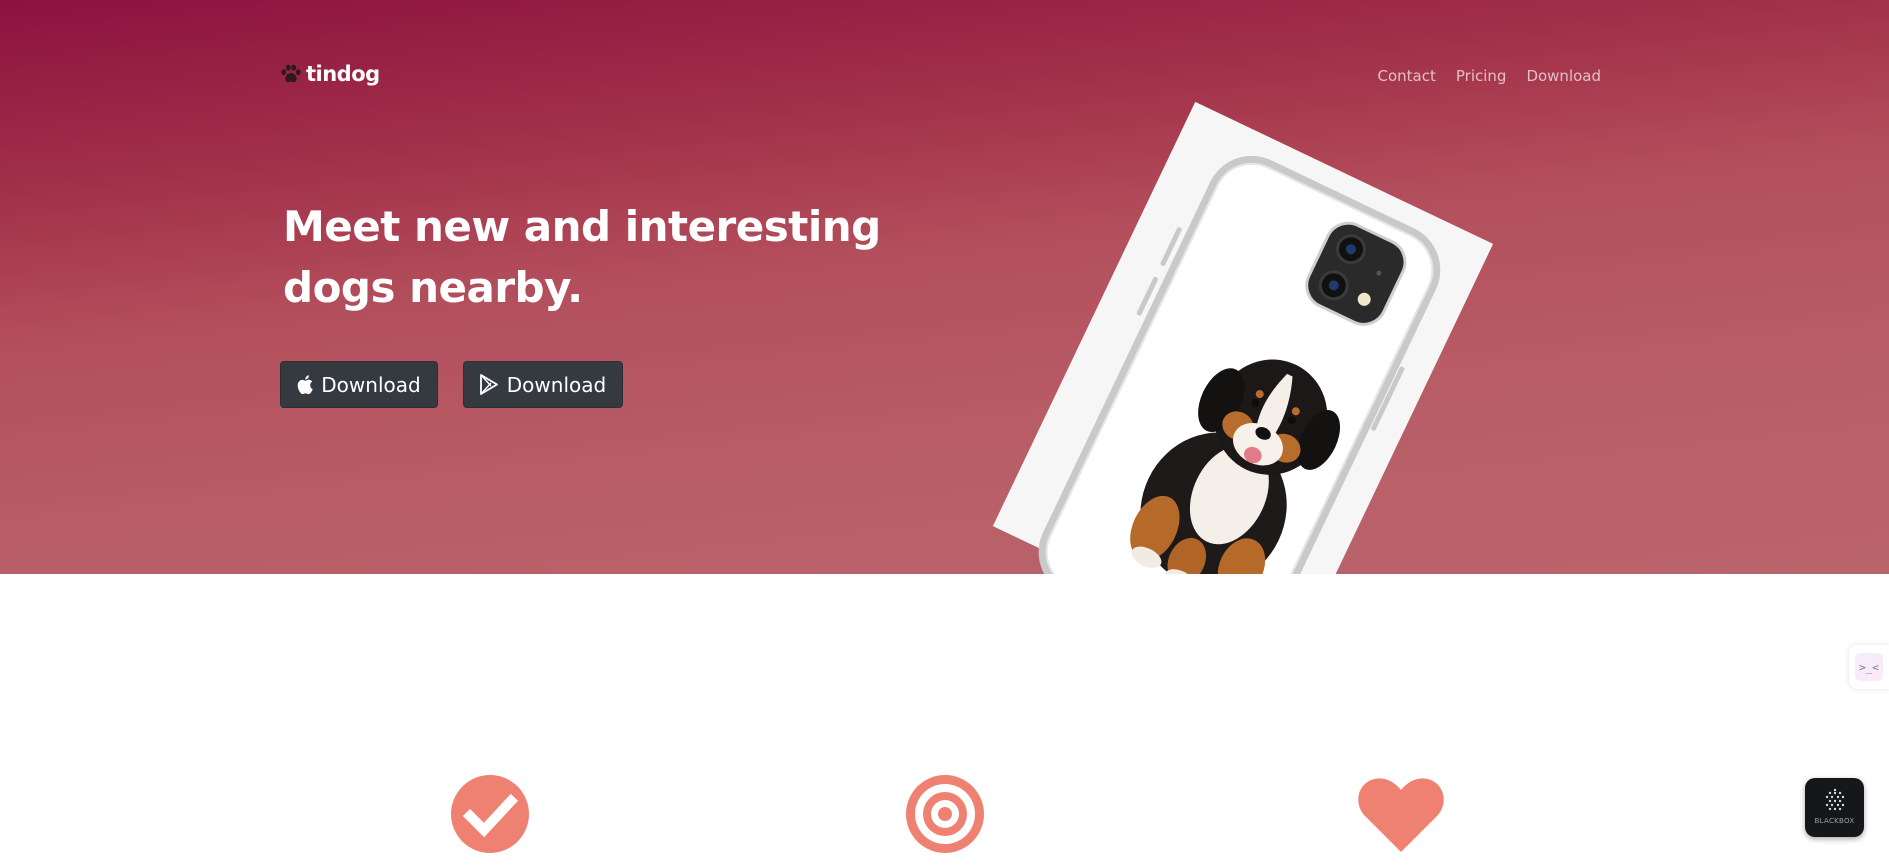 This screenshot has height=866, width=1889. I want to click on download-ios-button: Download, so click(359, 384).